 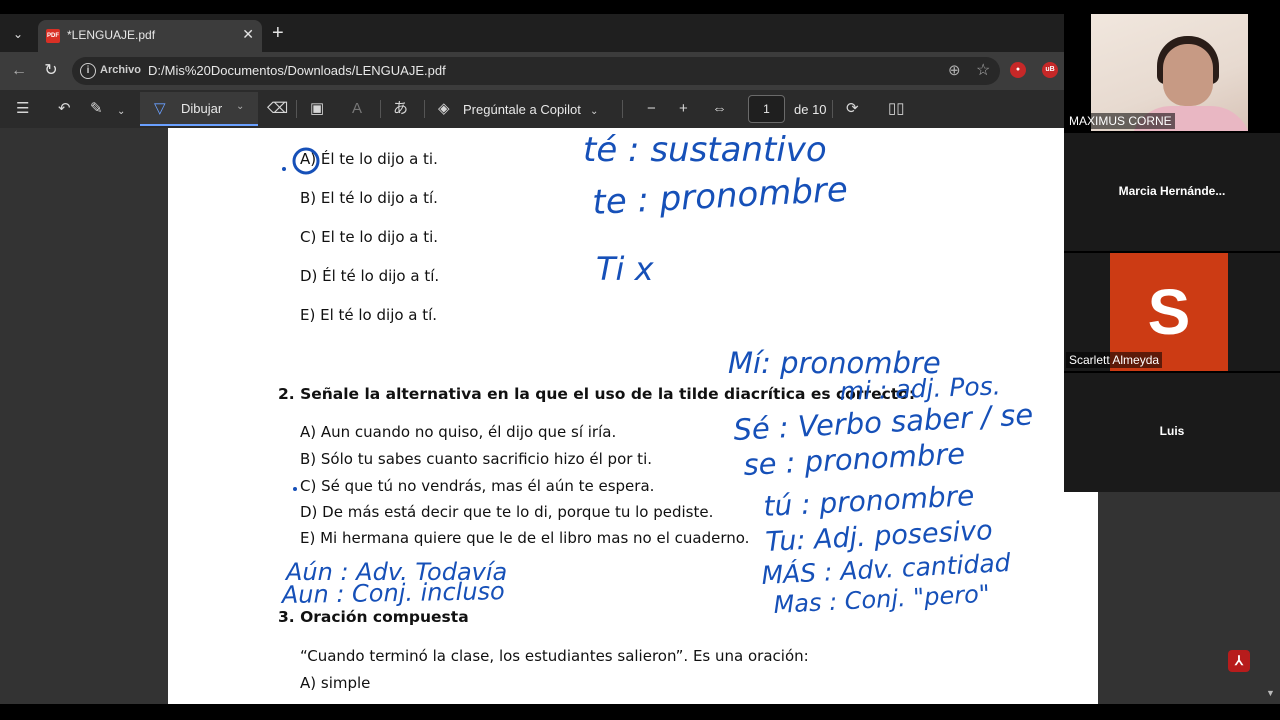 I want to click on copilot-icon: ◈, so click(x=444, y=109).